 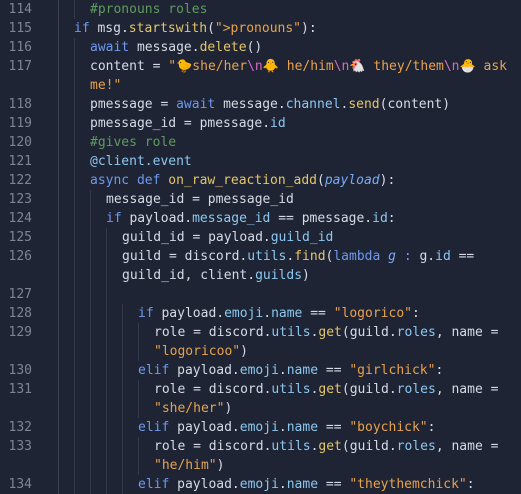 I want to click on line-number: 125, so click(x=20, y=237).